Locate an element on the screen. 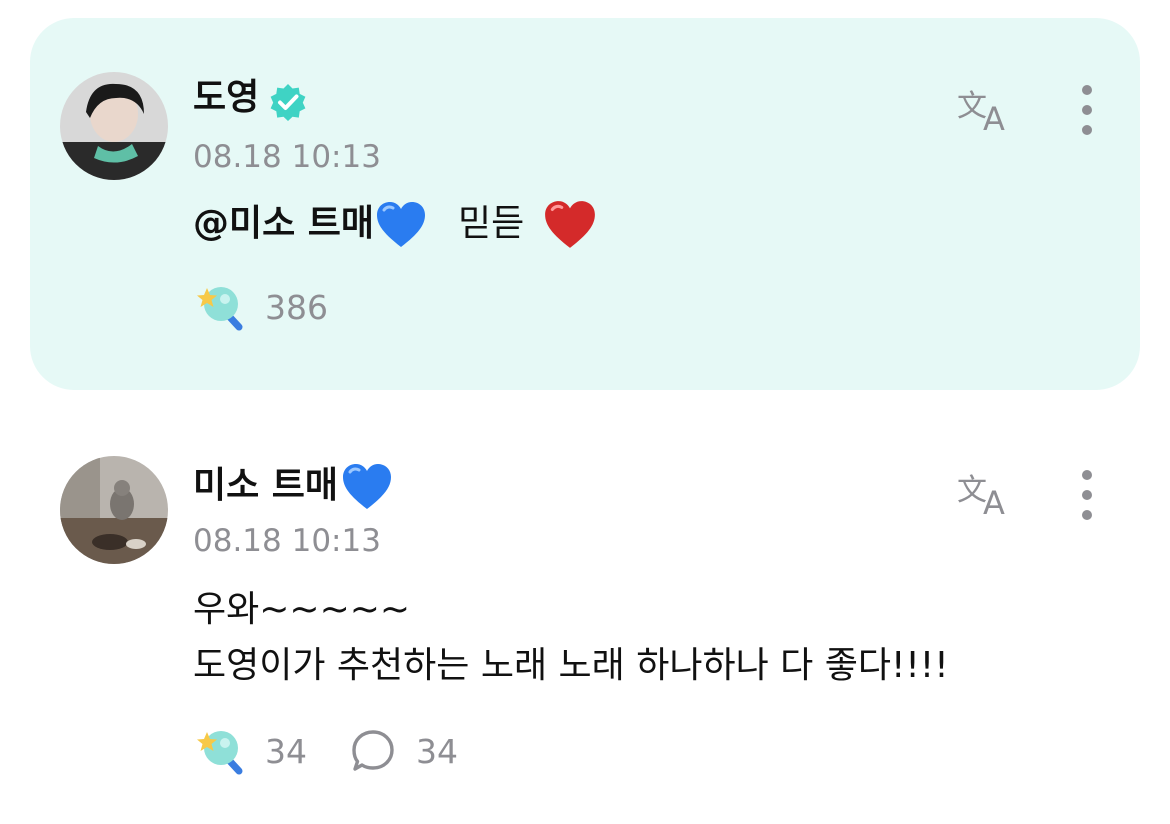 Image resolution: width=1170 pixels, height=824 pixels. verified-badge-icon is located at coordinates (288, 102).